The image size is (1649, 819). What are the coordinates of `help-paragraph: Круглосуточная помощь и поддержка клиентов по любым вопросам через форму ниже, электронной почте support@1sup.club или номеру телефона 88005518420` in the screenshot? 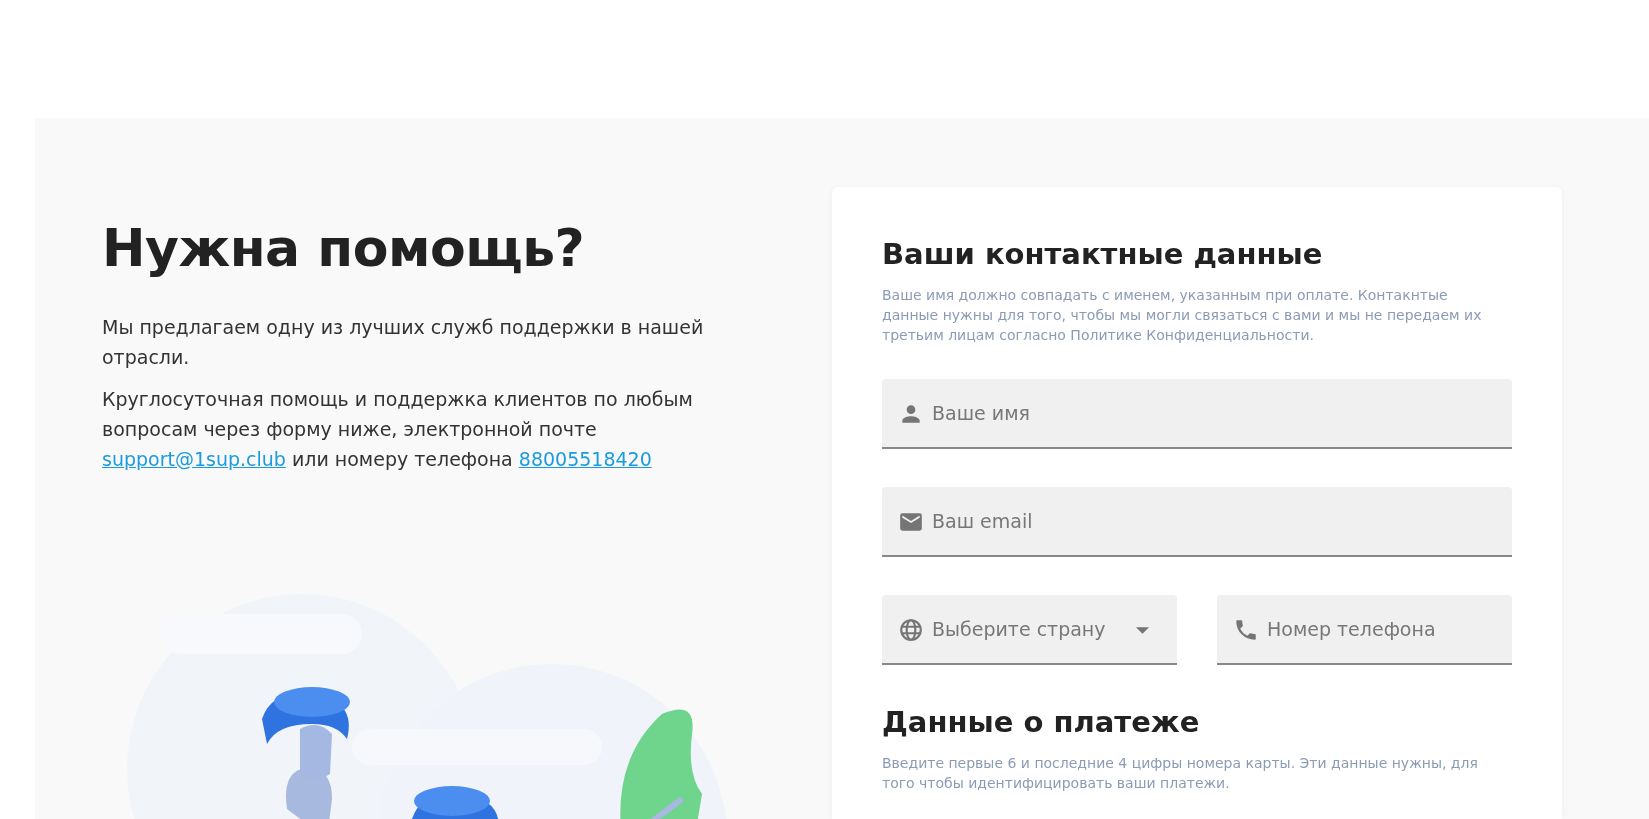 It's located at (398, 429).